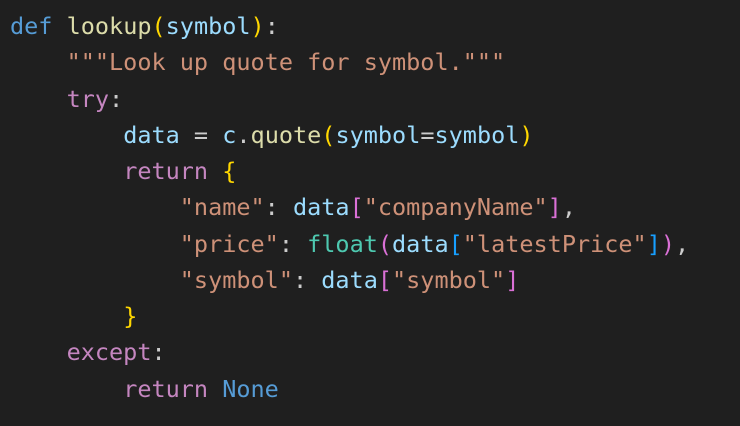  What do you see at coordinates (375, 352) in the screenshot?
I see `code-line: except:` at bounding box center [375, 352].